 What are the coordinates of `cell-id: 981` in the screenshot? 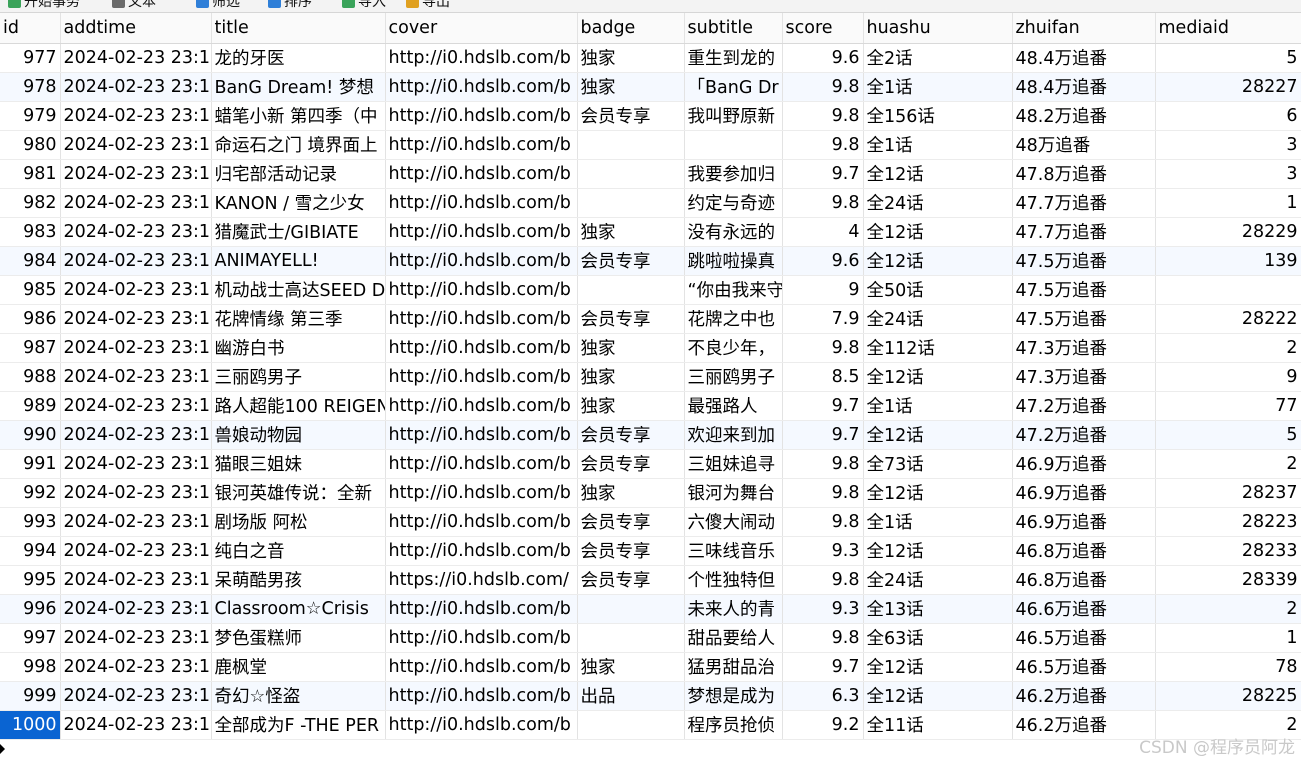 It's located at (30, 174).